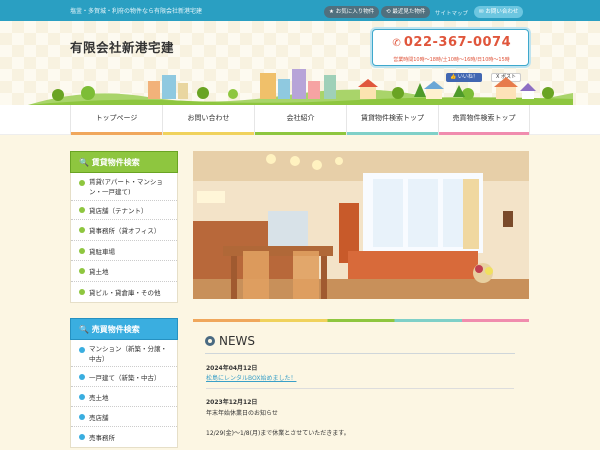  I want to click on recent-viewed-button: ⟲ 最近見た物件, so click(406, 12).